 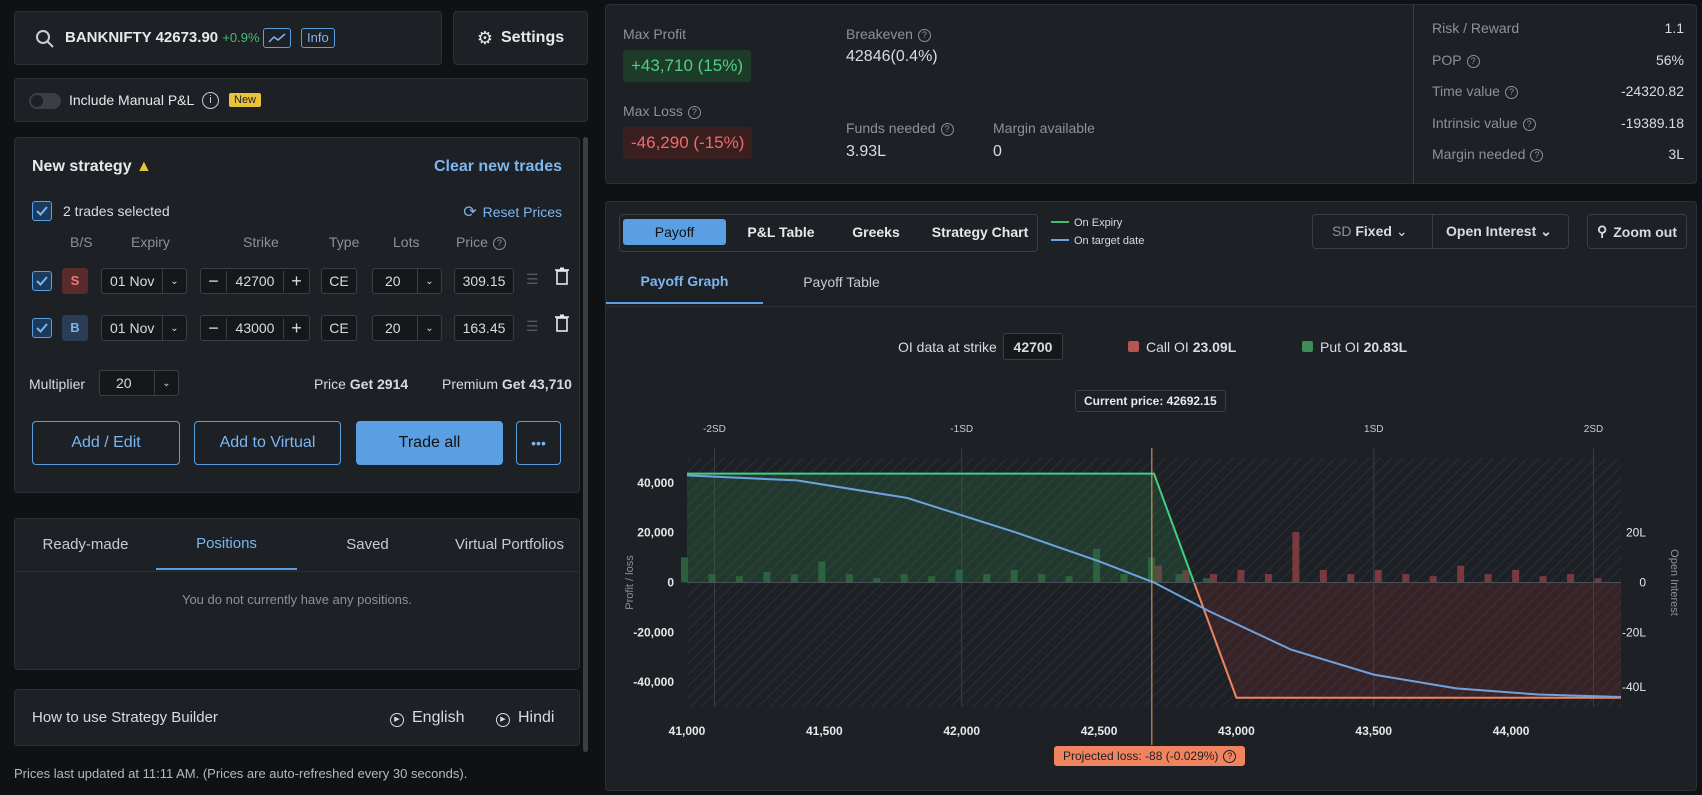 What do you see at coordinates (980, 232) in the screenshot?
I see `tab-strategy-chart: Strategy Chart` at bounding box center [980, 232].